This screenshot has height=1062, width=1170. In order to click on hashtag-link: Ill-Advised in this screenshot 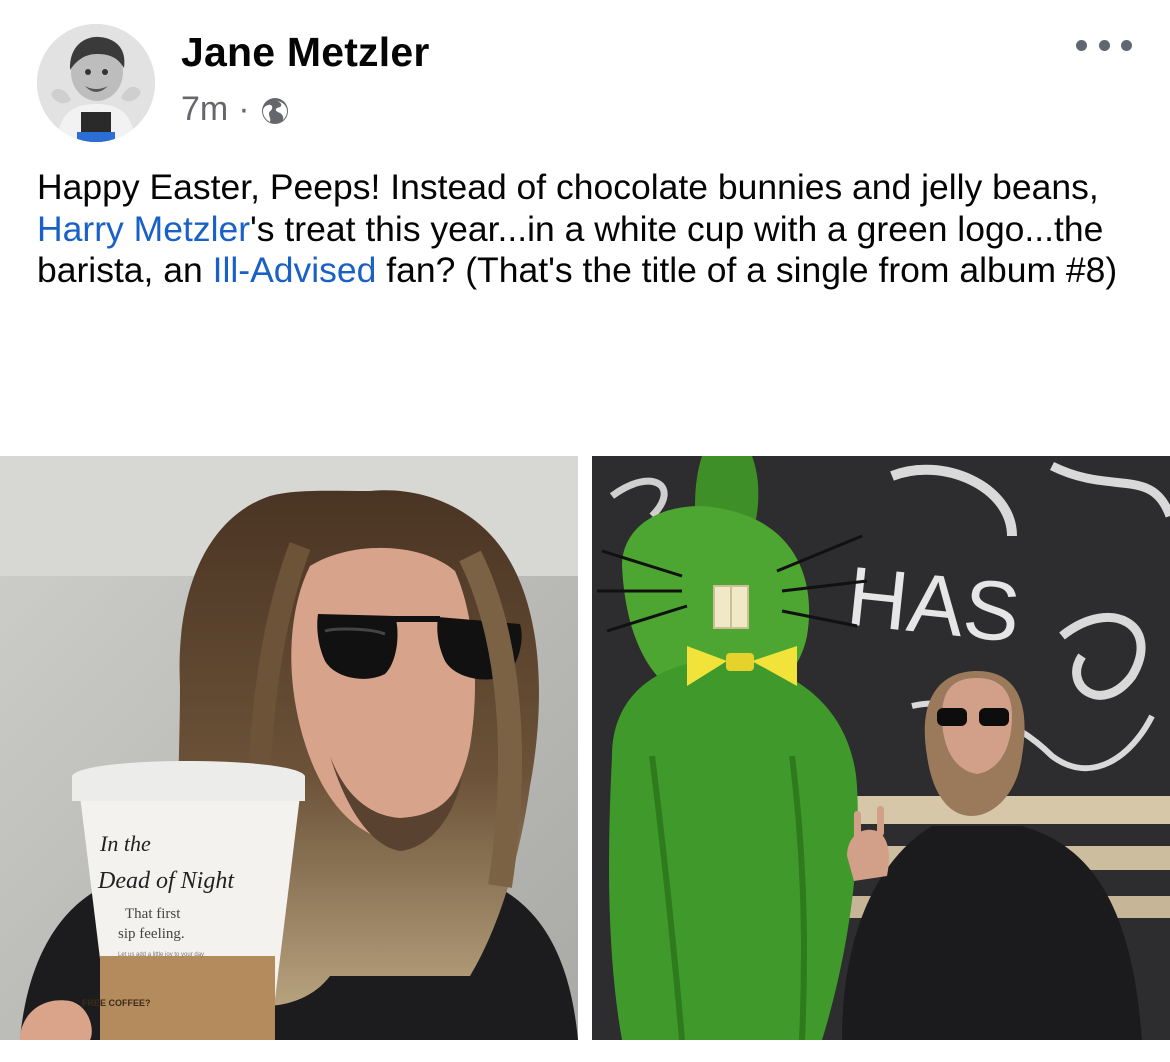, I will do `click(295, 270)`.